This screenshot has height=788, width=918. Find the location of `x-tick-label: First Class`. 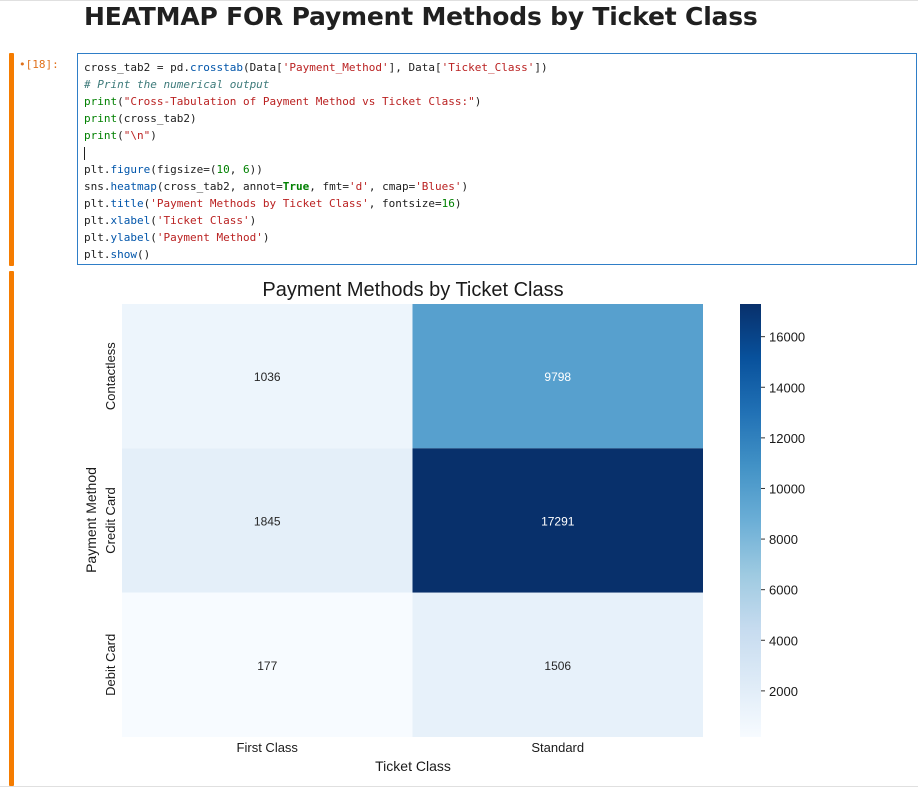

x-tick-label: First Class is located at coordinates (268, 747).